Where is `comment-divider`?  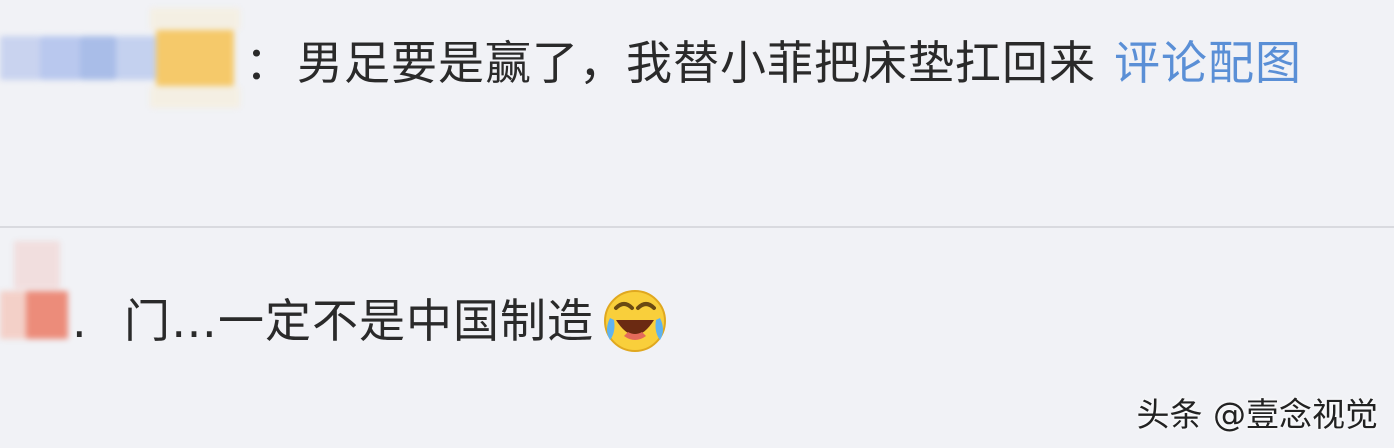 comment-divider is located at coordinates (697, 227).